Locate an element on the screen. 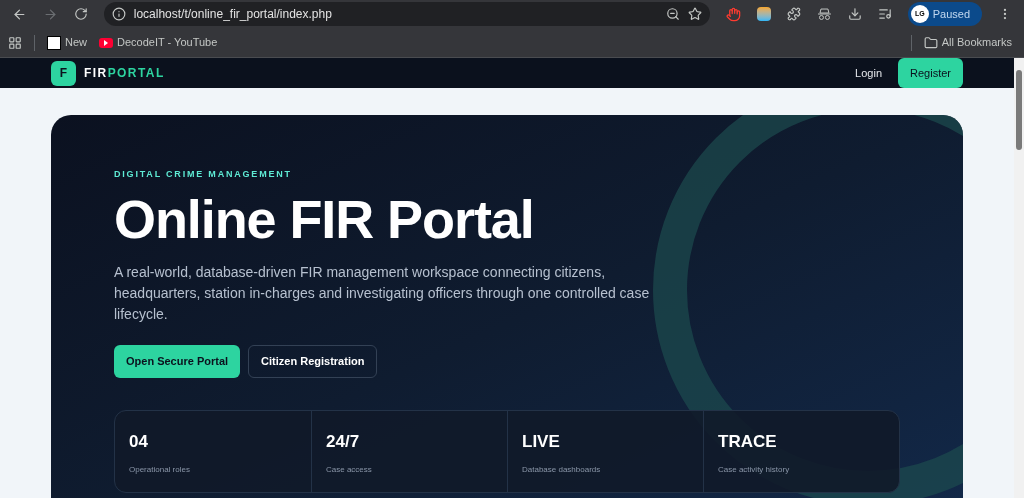 The image size is (1024, 498). hero-description: A real-world, database-driven FIR management workspace connecting citizens, headquarters, station in-charges and investigating officers through one controlled case lifecycle. is located at coordinates (382, 293).